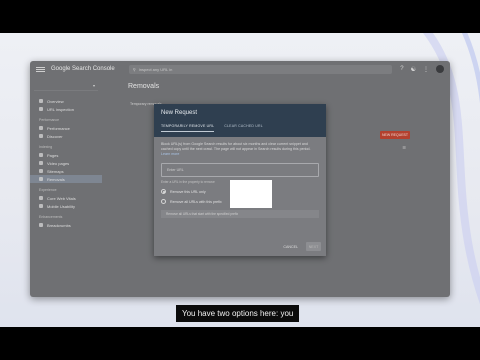 The height and width of the screenshot is (360, 480). I want to click on sidebar-item-label: Breadcrumbs, so click(59, 225).